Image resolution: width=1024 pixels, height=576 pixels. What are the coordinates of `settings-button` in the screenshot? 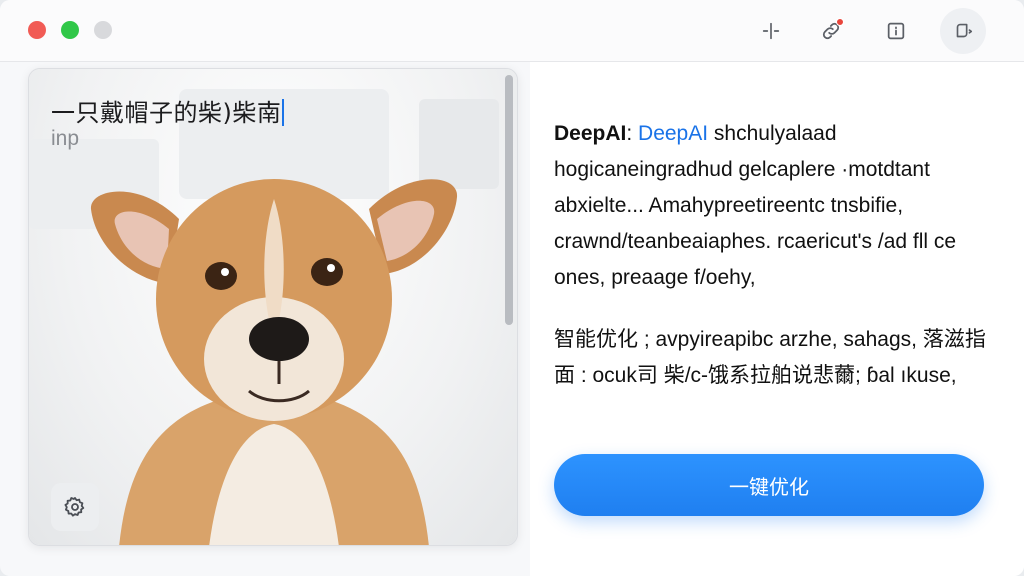 It's located at (75, 507).